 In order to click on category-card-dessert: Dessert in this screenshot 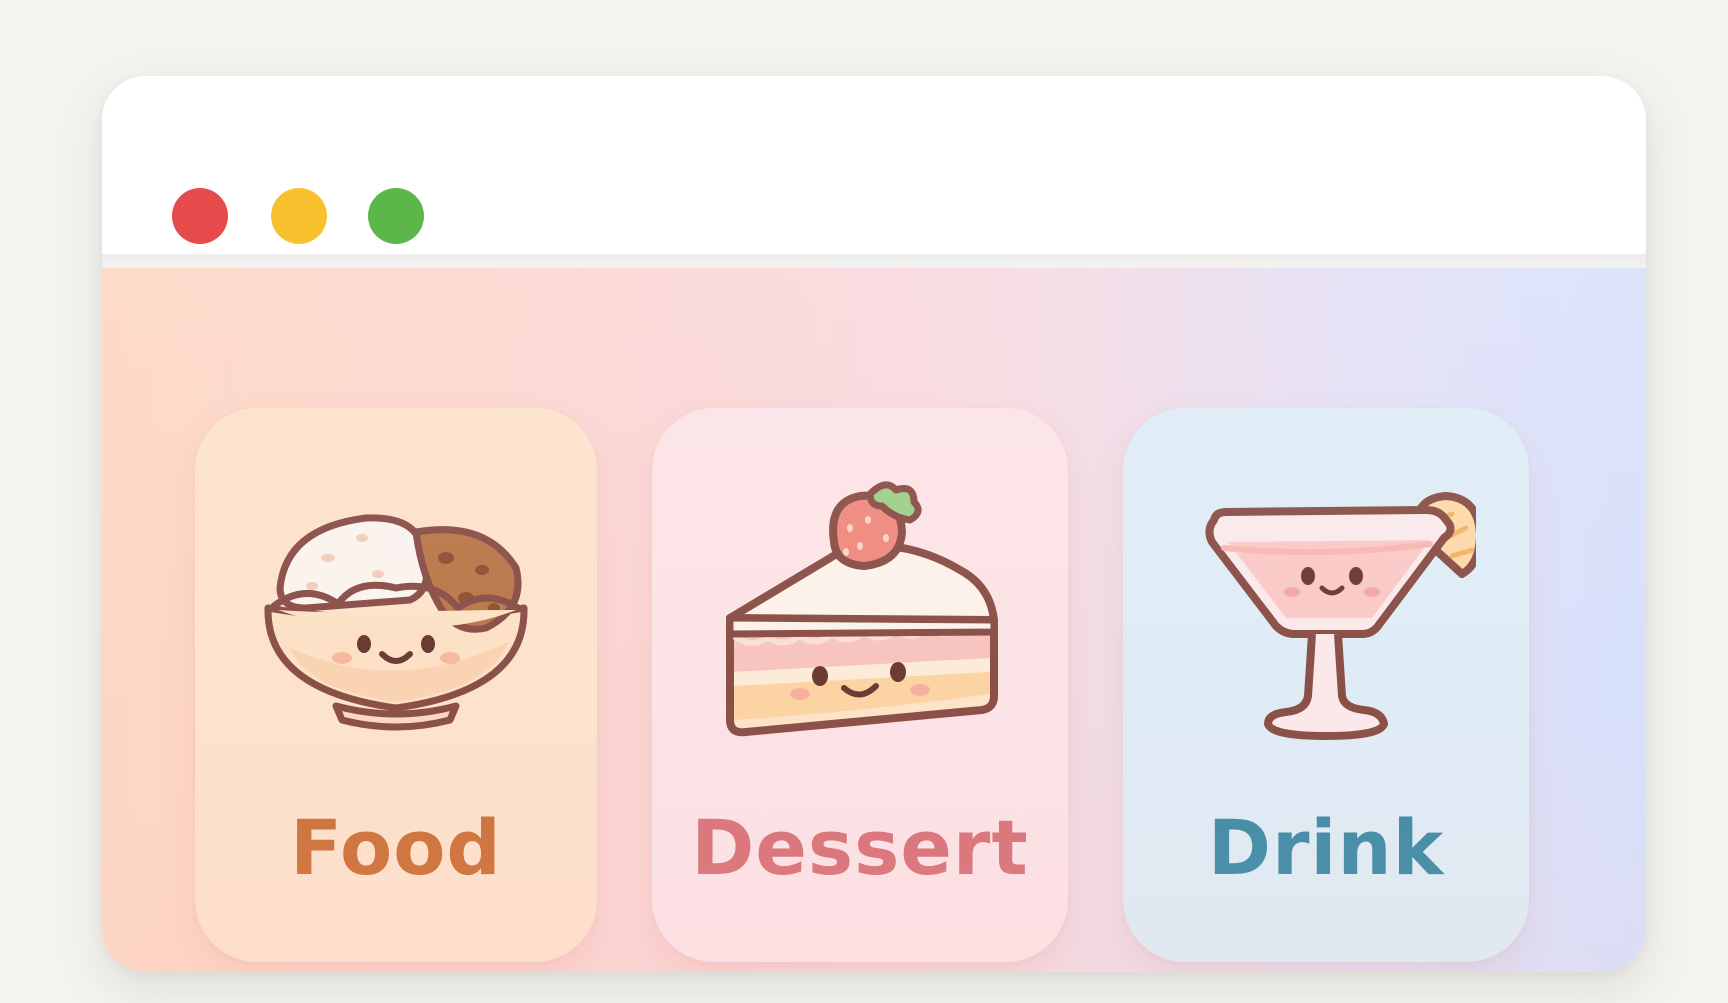, I will do `click(860, 685)`.